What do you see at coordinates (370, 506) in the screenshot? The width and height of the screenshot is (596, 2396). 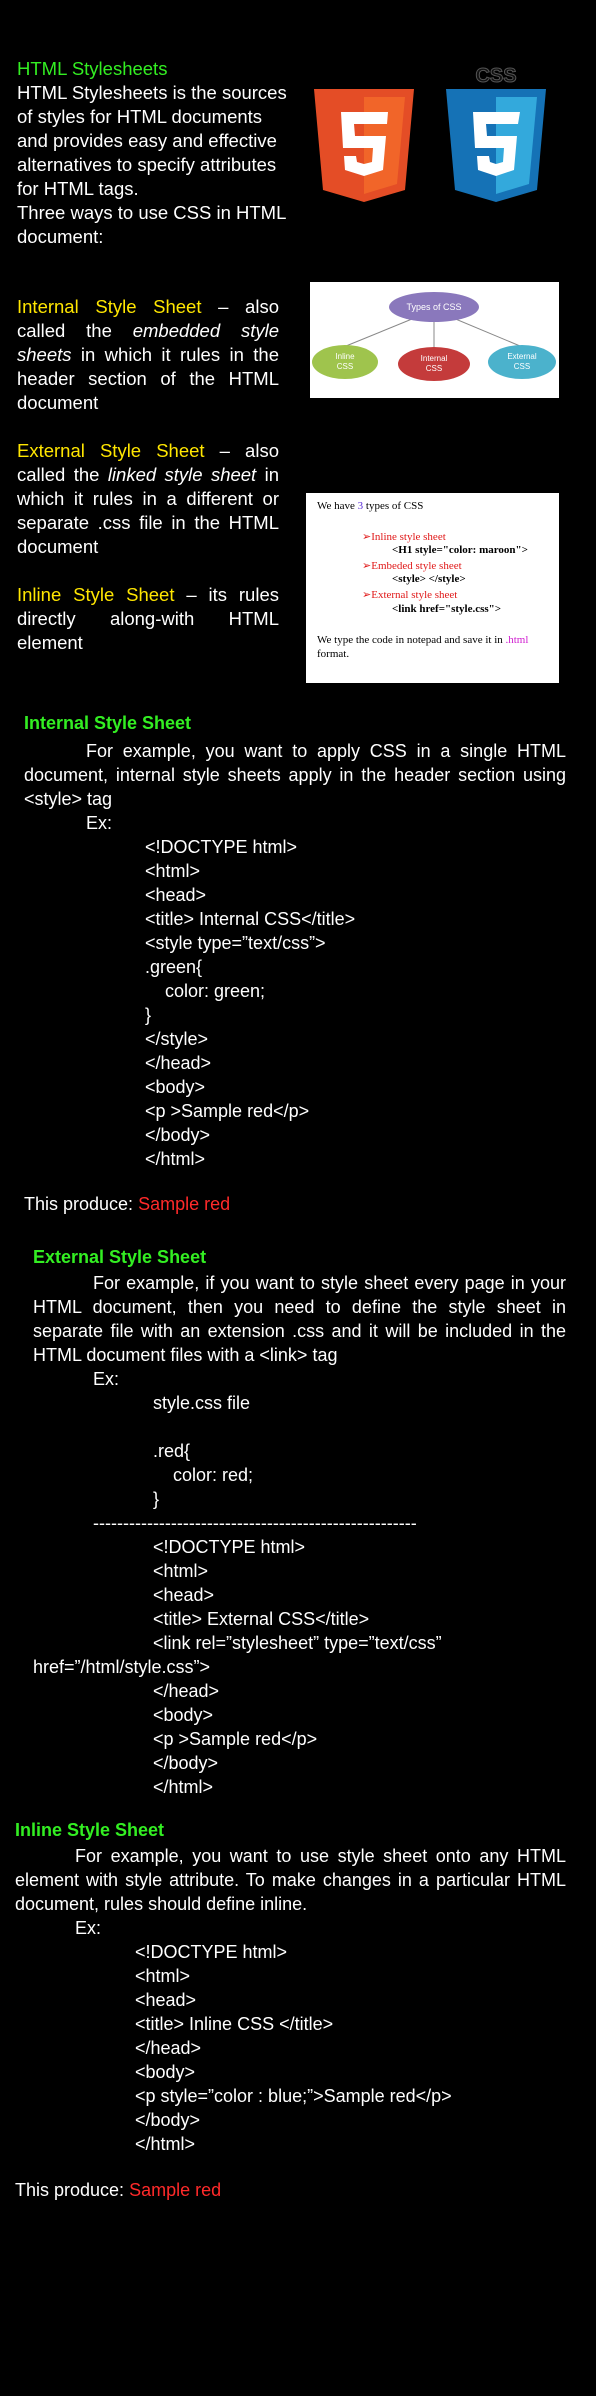 I see `note-we-have: We have 3 types of CSS` at bounding box center [370, 506].